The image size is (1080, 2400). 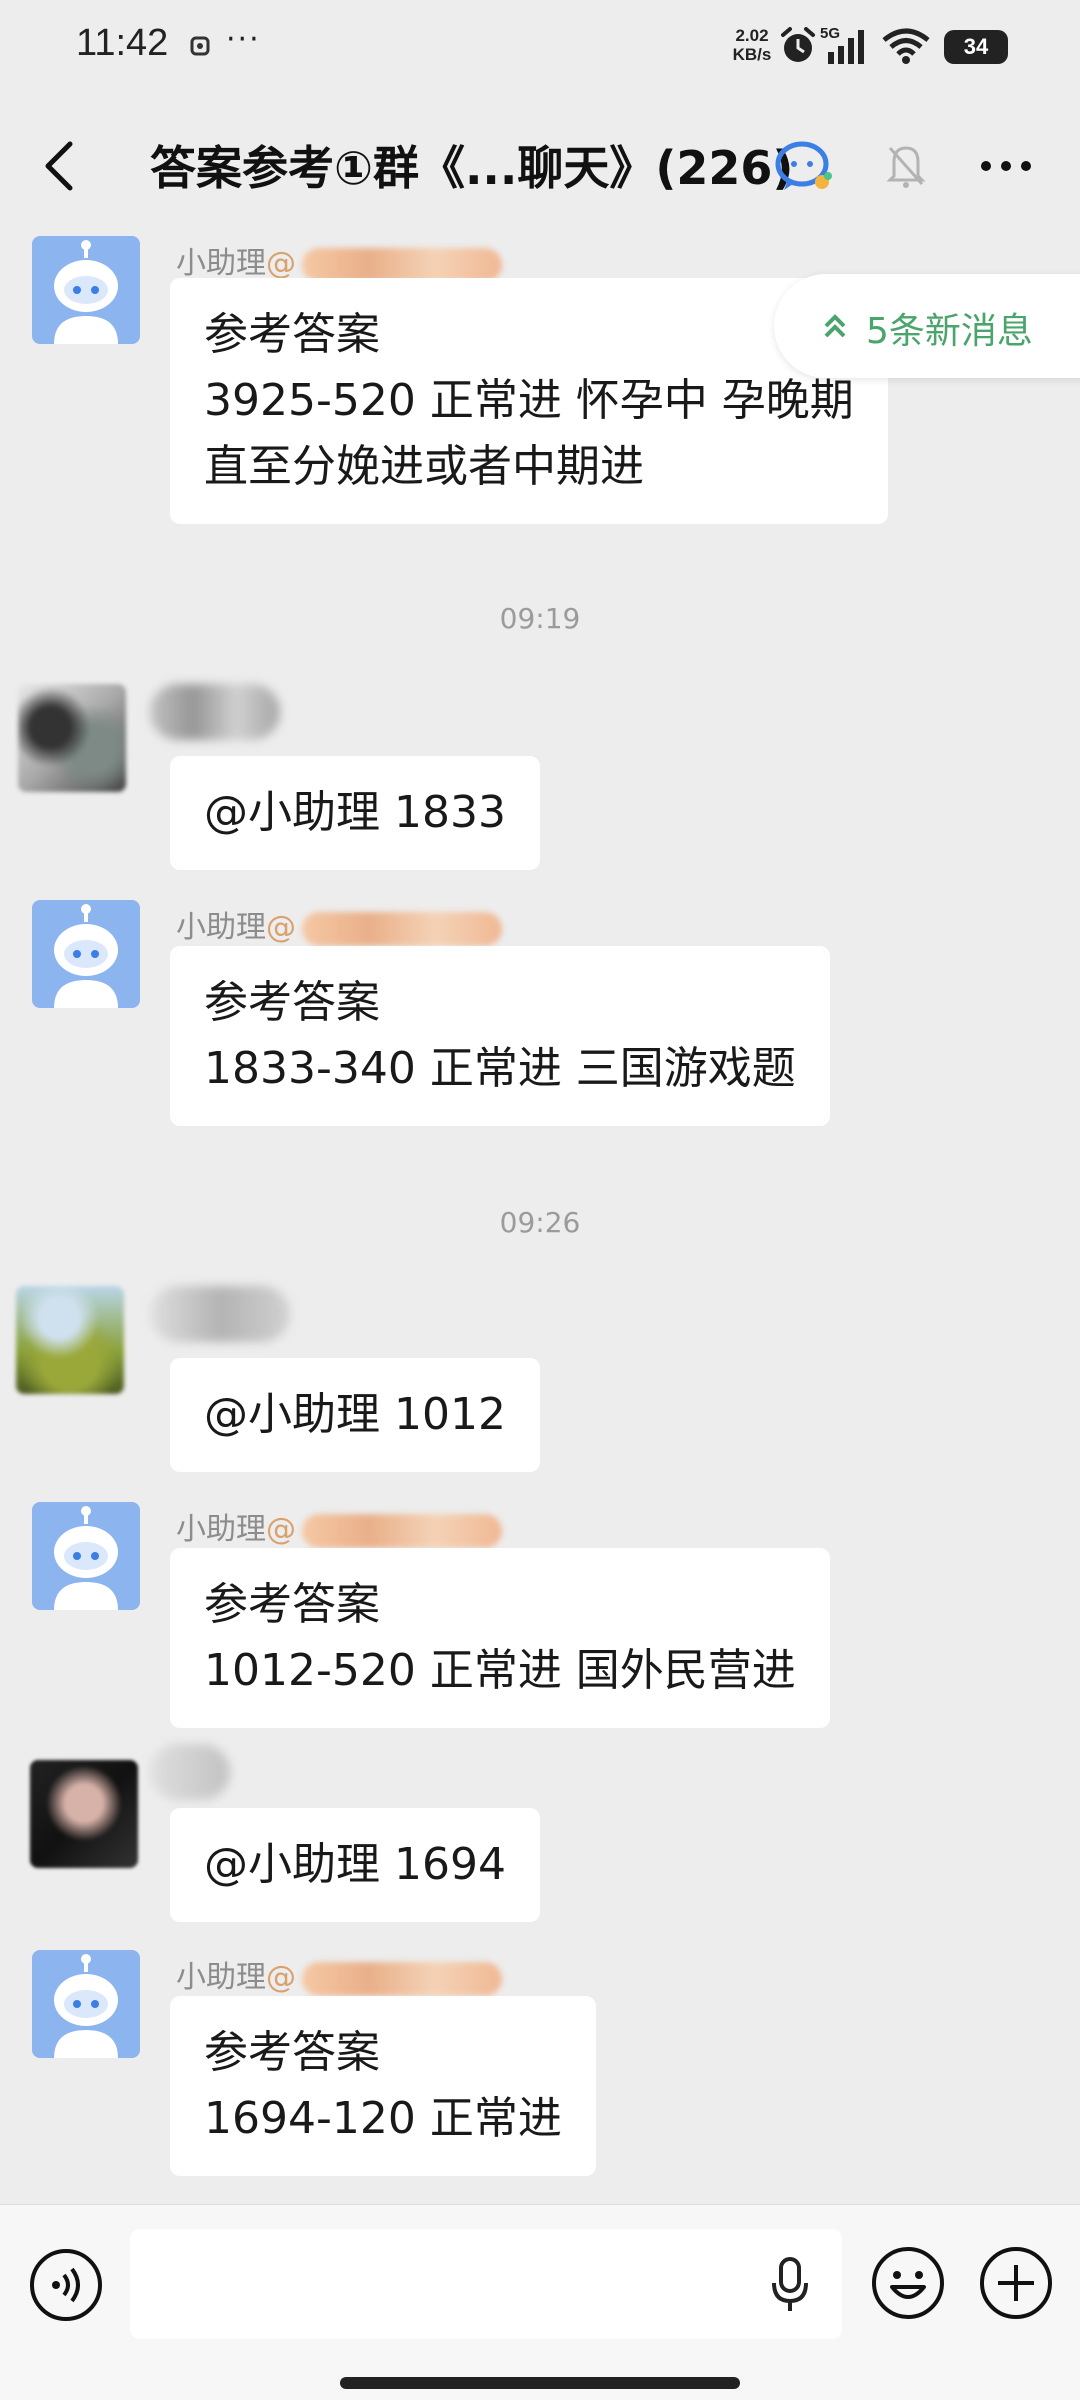 What do you see at coordinates (500, 1638) in the screenshot?
I see `message-bubble: 参考答案 1012-520 正常进 国外民营进` at bounding box center [500, 1638].